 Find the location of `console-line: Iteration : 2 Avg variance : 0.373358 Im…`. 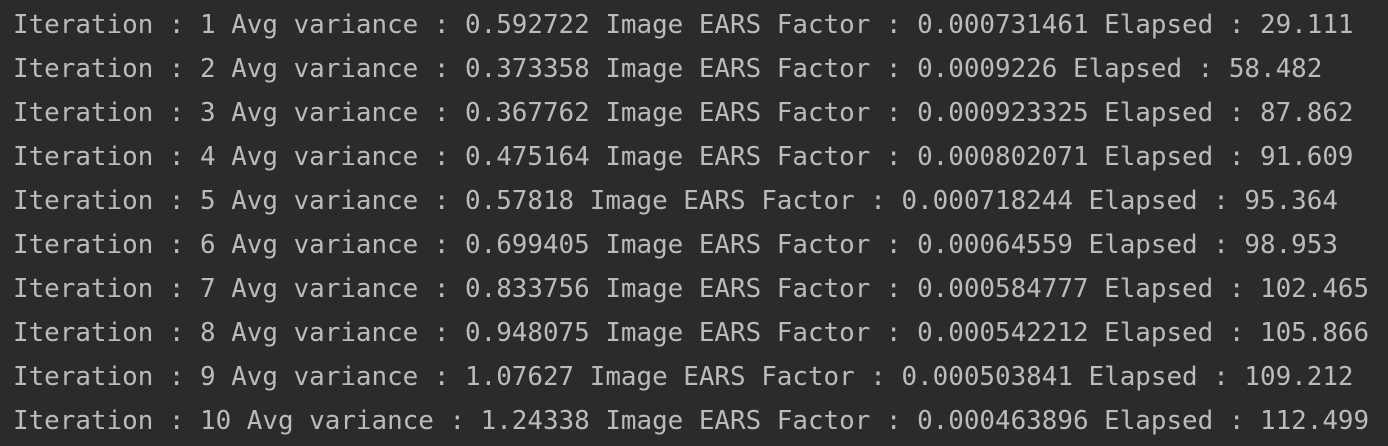

console-line: Iteration : 2 Avg variance : 0.373358 Im… is located at coordinates (668, 69).